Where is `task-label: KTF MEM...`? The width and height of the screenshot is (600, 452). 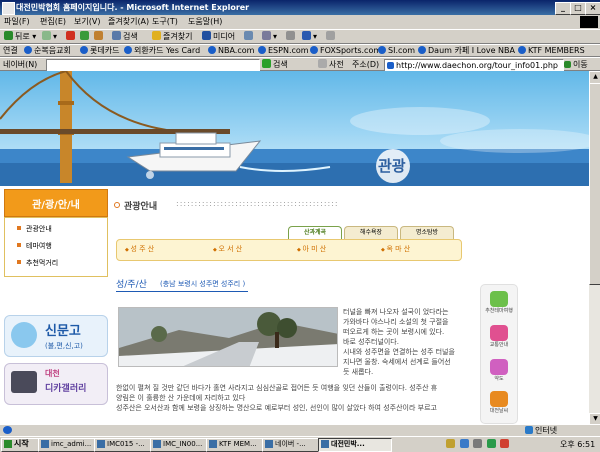
task-label: KTF MEM... is located at coordinates (238, 444).